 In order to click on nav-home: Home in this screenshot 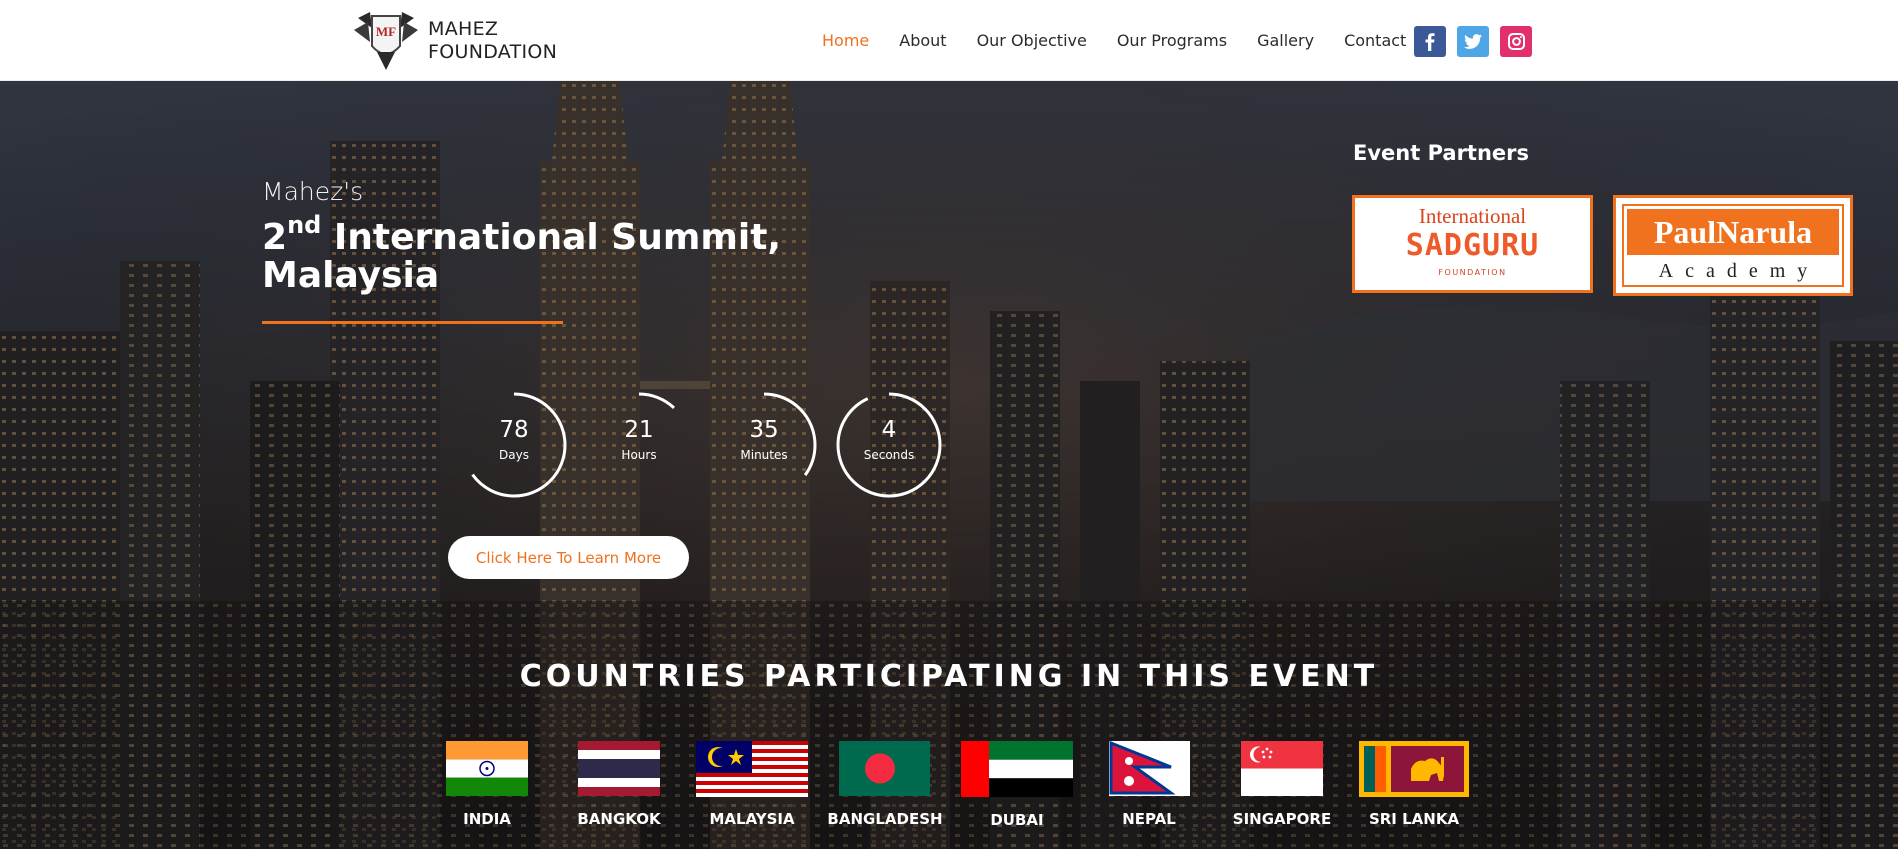, I will do `click(845, 40)`.